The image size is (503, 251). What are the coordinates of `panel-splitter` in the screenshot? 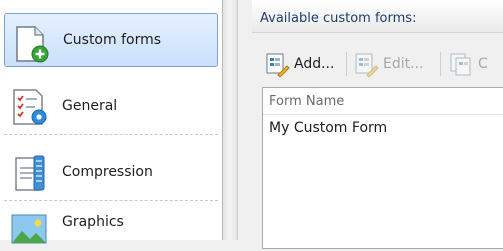 It's located at (230, 120).